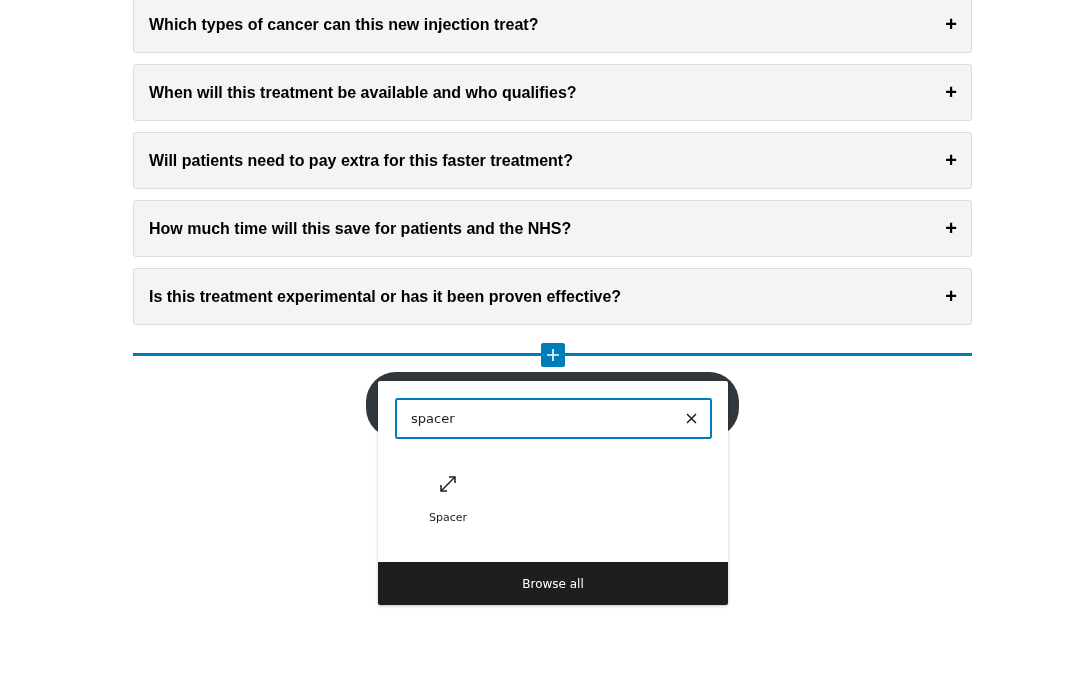 This screenshot has width=1082, height=697. What do you see at coordinates (691, 418) in the screenshot?
I see `close-icon` at bounding box center [691, 418].